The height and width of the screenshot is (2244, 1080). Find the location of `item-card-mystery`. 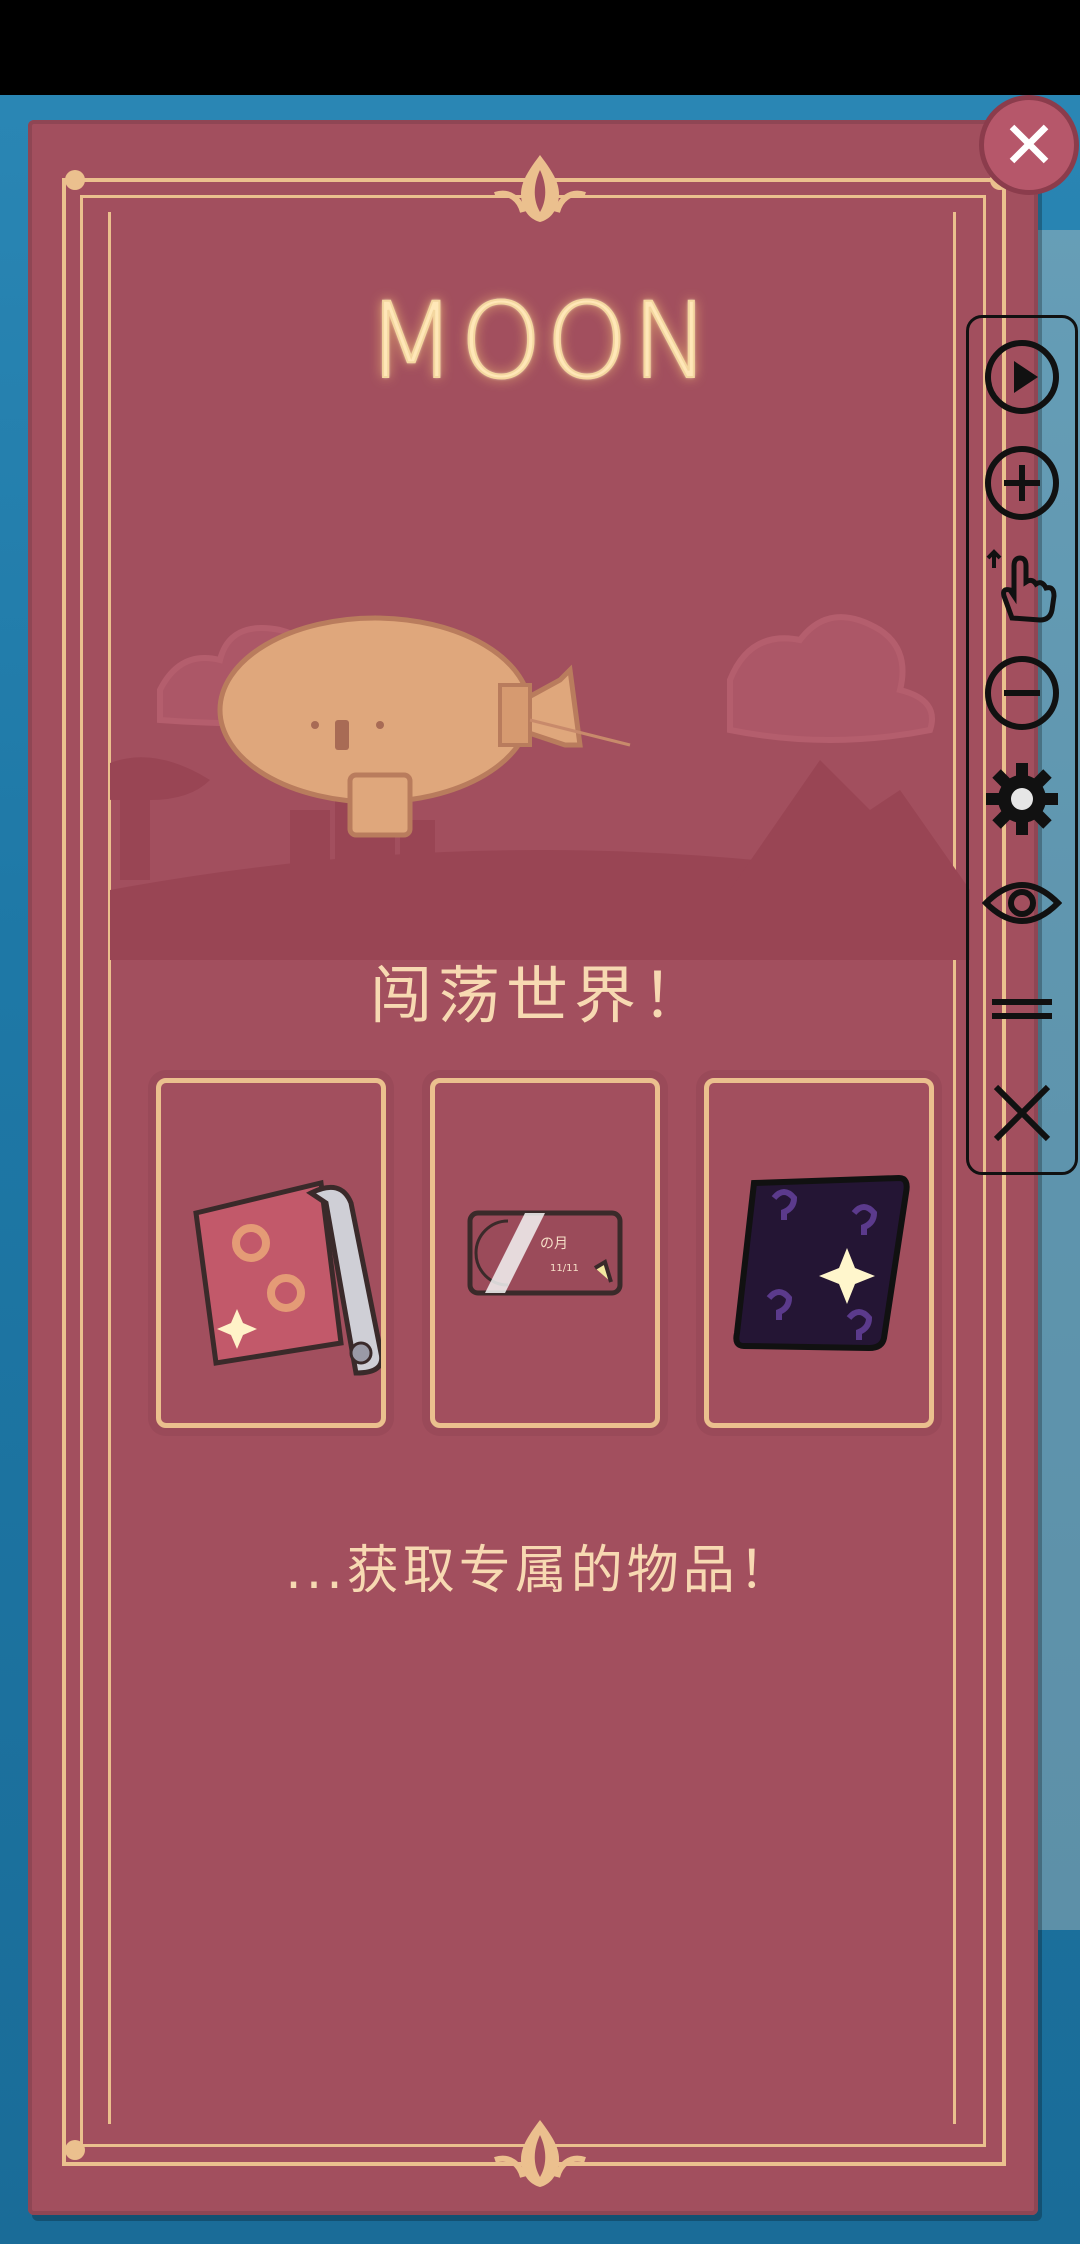

item-card-mystery is located at coordinates (819, 1253).